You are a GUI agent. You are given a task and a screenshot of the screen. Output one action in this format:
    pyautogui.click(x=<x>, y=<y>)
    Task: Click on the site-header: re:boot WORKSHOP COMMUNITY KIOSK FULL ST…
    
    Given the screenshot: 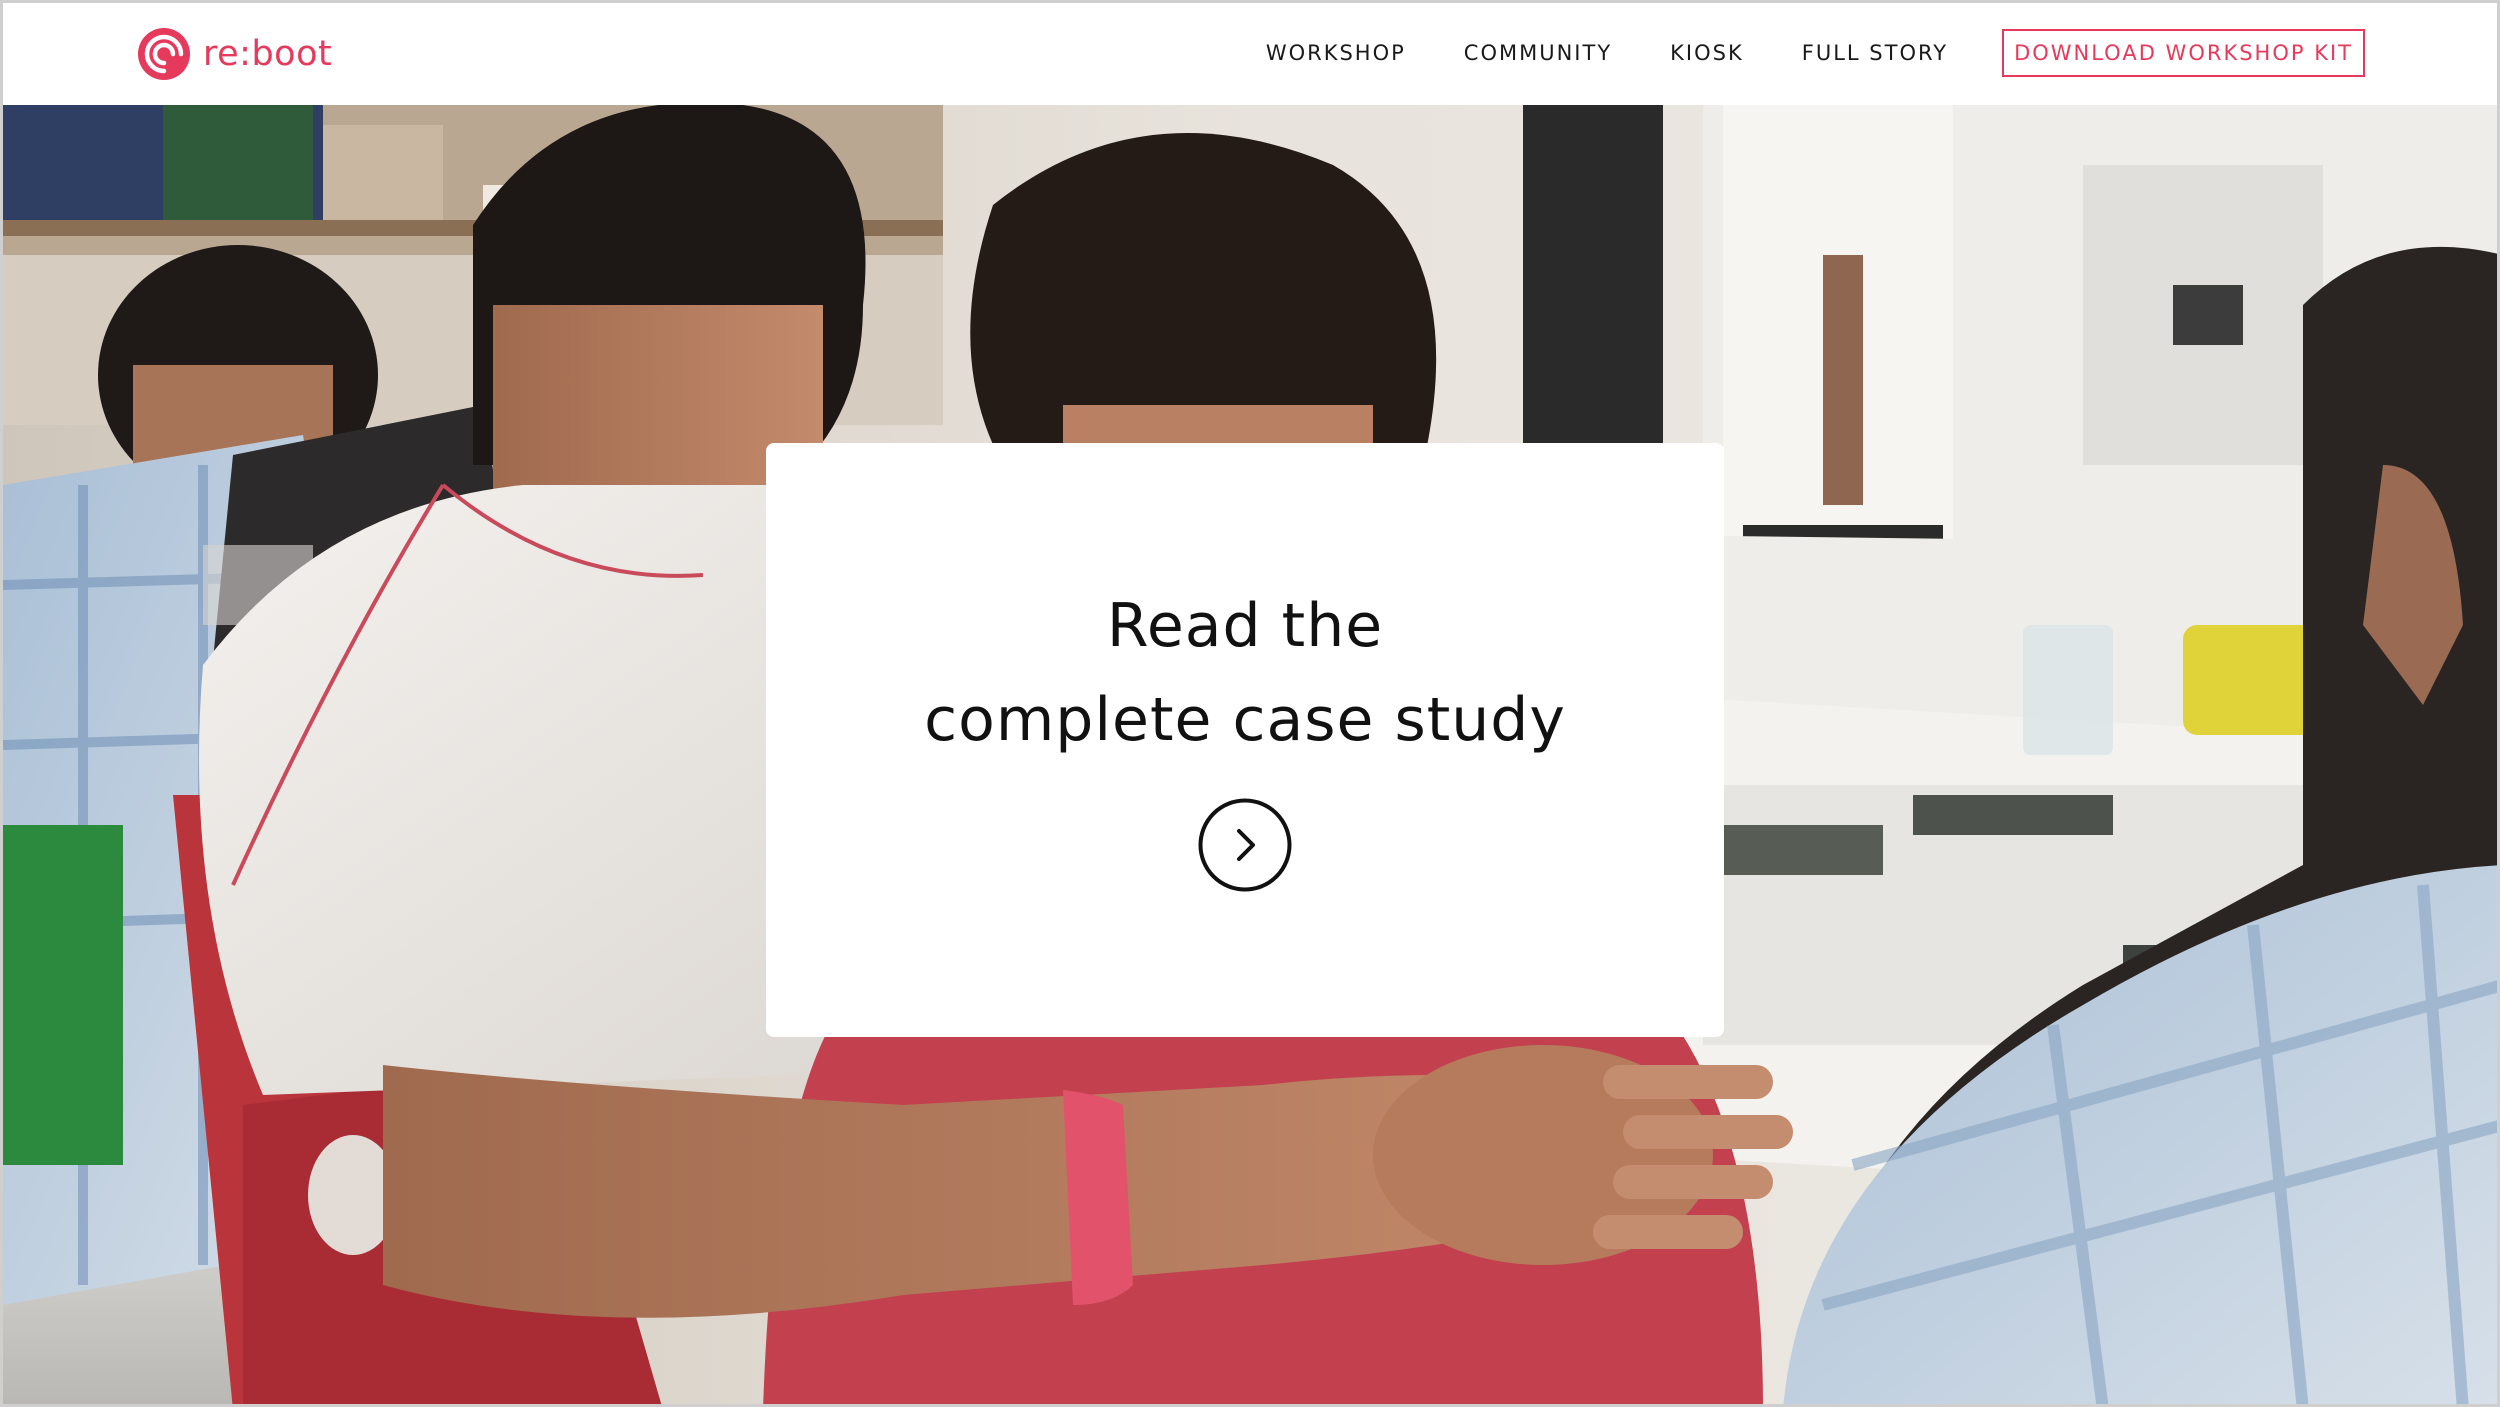 What is the action you would take?
    pyautogui.click(x=1250, y=54)
    